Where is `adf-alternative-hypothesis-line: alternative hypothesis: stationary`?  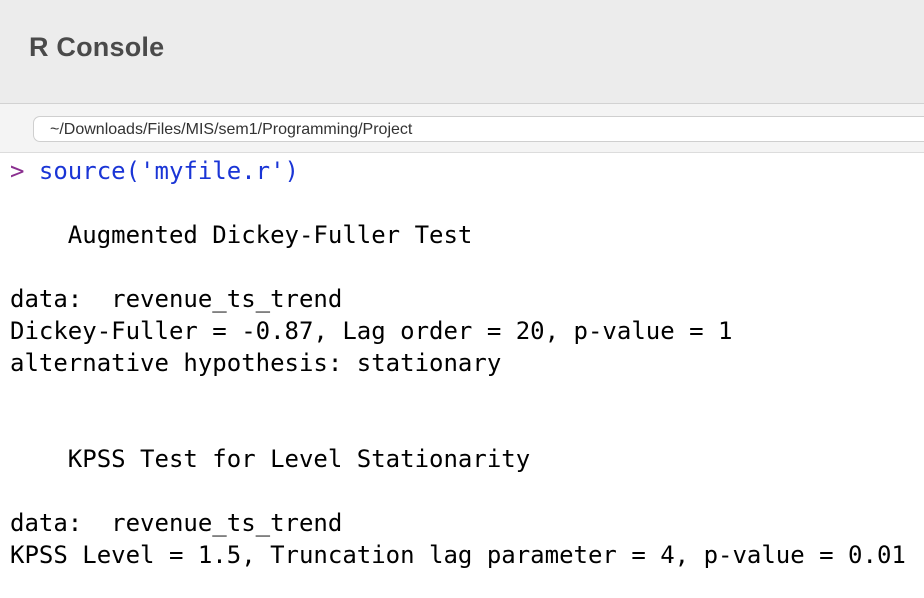 adf-alternative-hypothesis-line: alternative hypothesis: stationary is located at coordinates (256, 363).